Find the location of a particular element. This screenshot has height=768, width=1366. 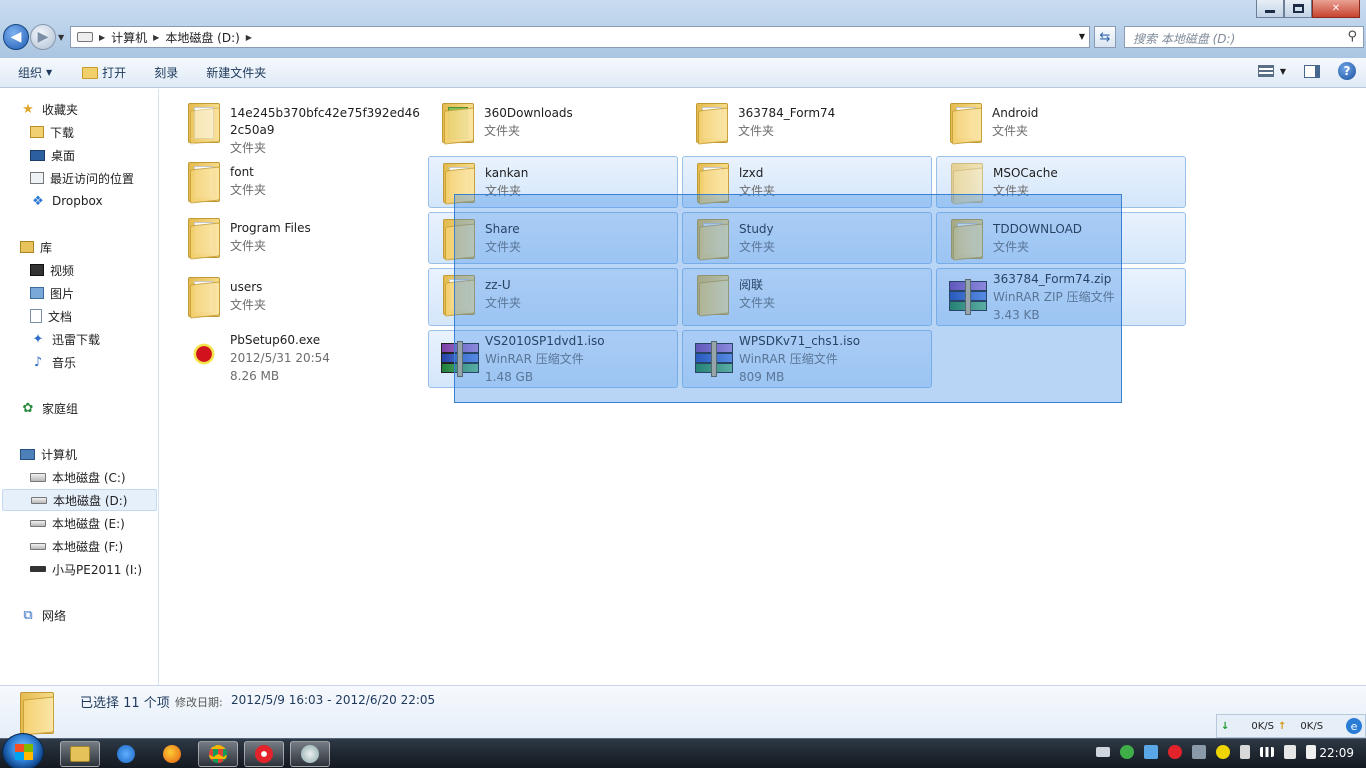

keyboard-icon is located at coordinates (1103, 752).